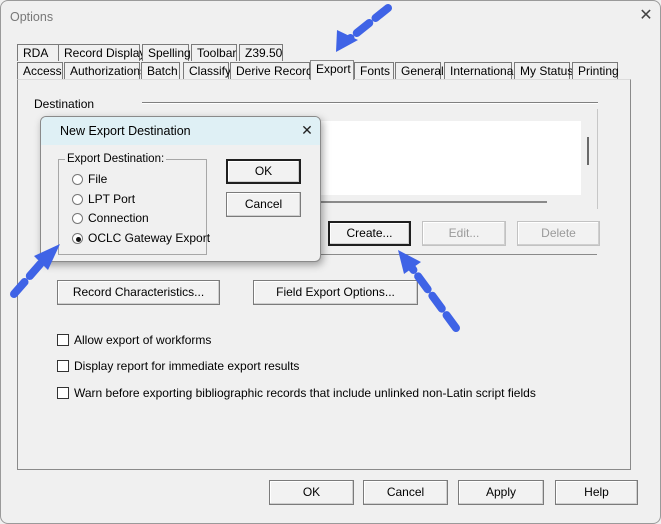  Describe the element at coordinates (364, 28) in the screenshot. I see `arrow-to-export-tab-icon` at that location.